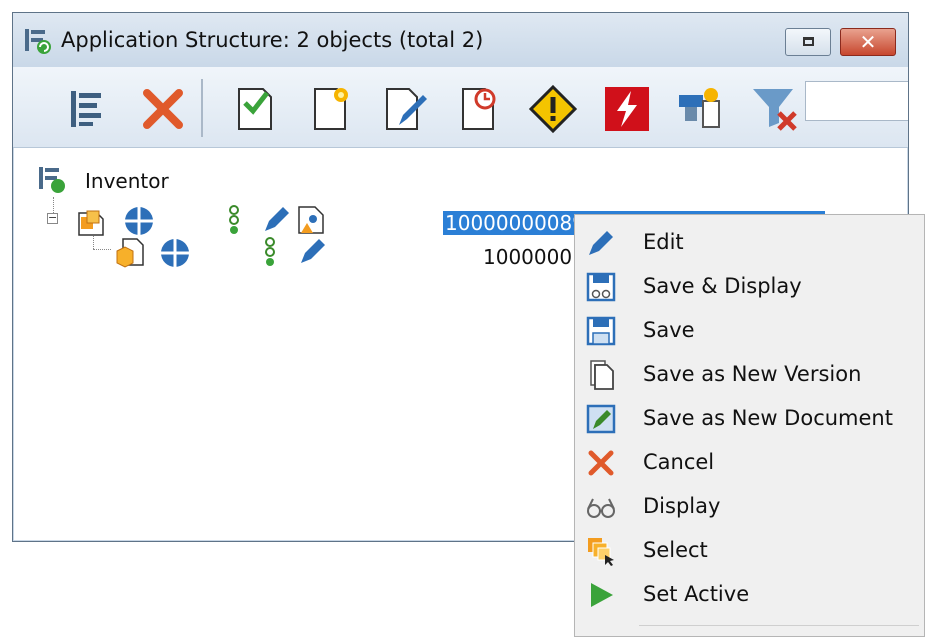  I want to click on filter-remove-button, so click(775, 109).